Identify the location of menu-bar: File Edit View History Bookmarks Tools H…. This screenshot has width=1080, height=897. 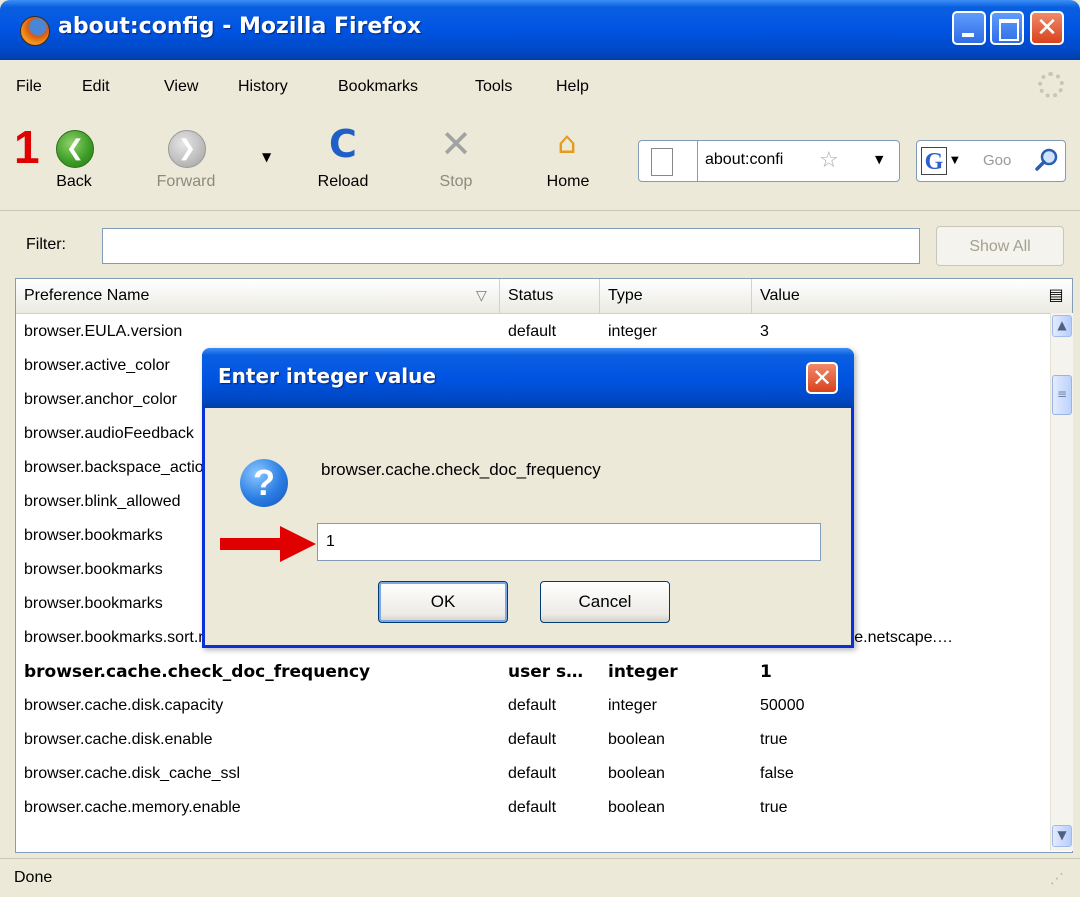
(540, 89).